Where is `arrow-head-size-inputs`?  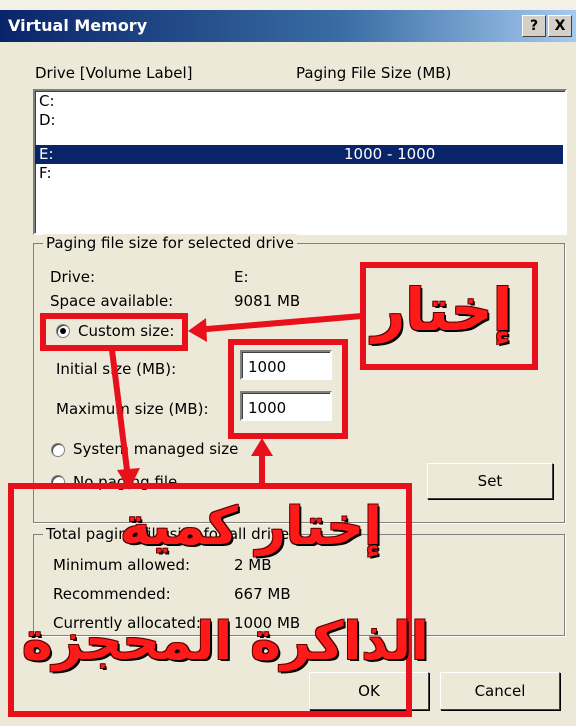 arrow-head-size-inputs is located at coordinates (262, 447).